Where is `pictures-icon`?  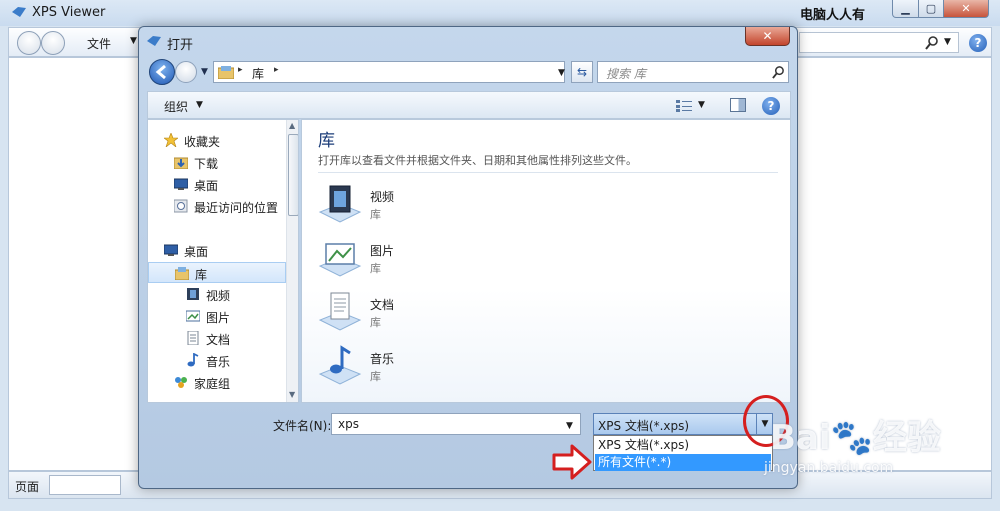 pictures-icon is located at coordinates (193, 316).